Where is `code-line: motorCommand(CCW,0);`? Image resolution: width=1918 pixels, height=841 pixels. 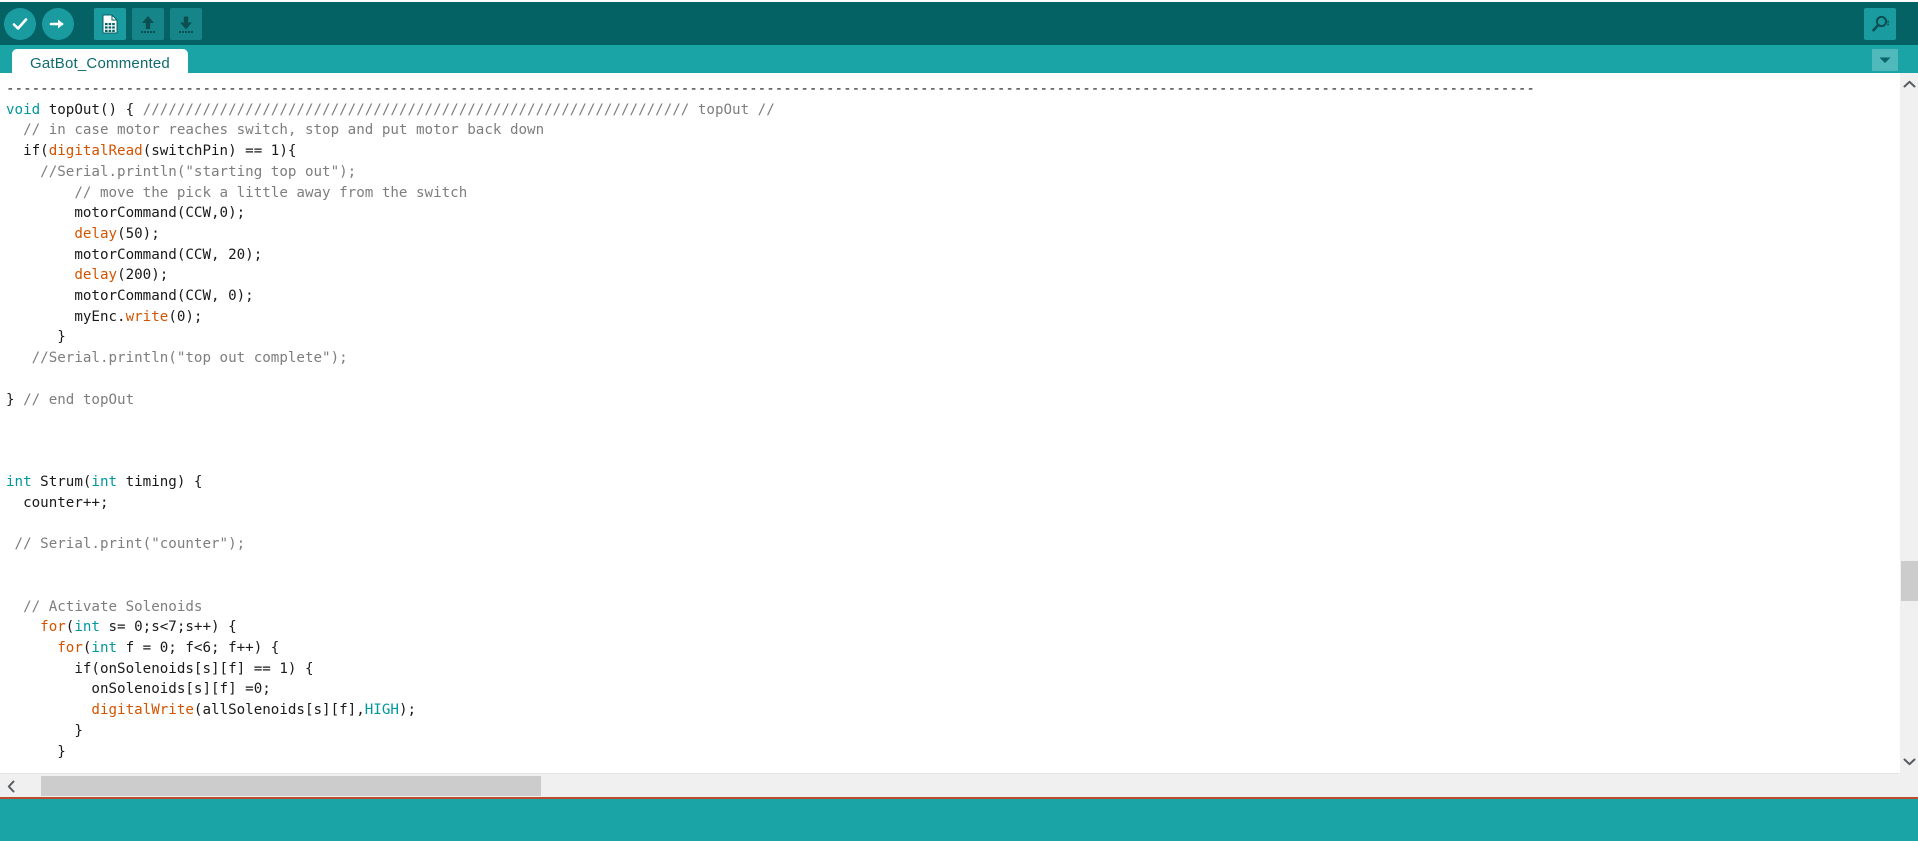 code-line: motorCommand(CCW,0); is located at coordinates (125, 213).